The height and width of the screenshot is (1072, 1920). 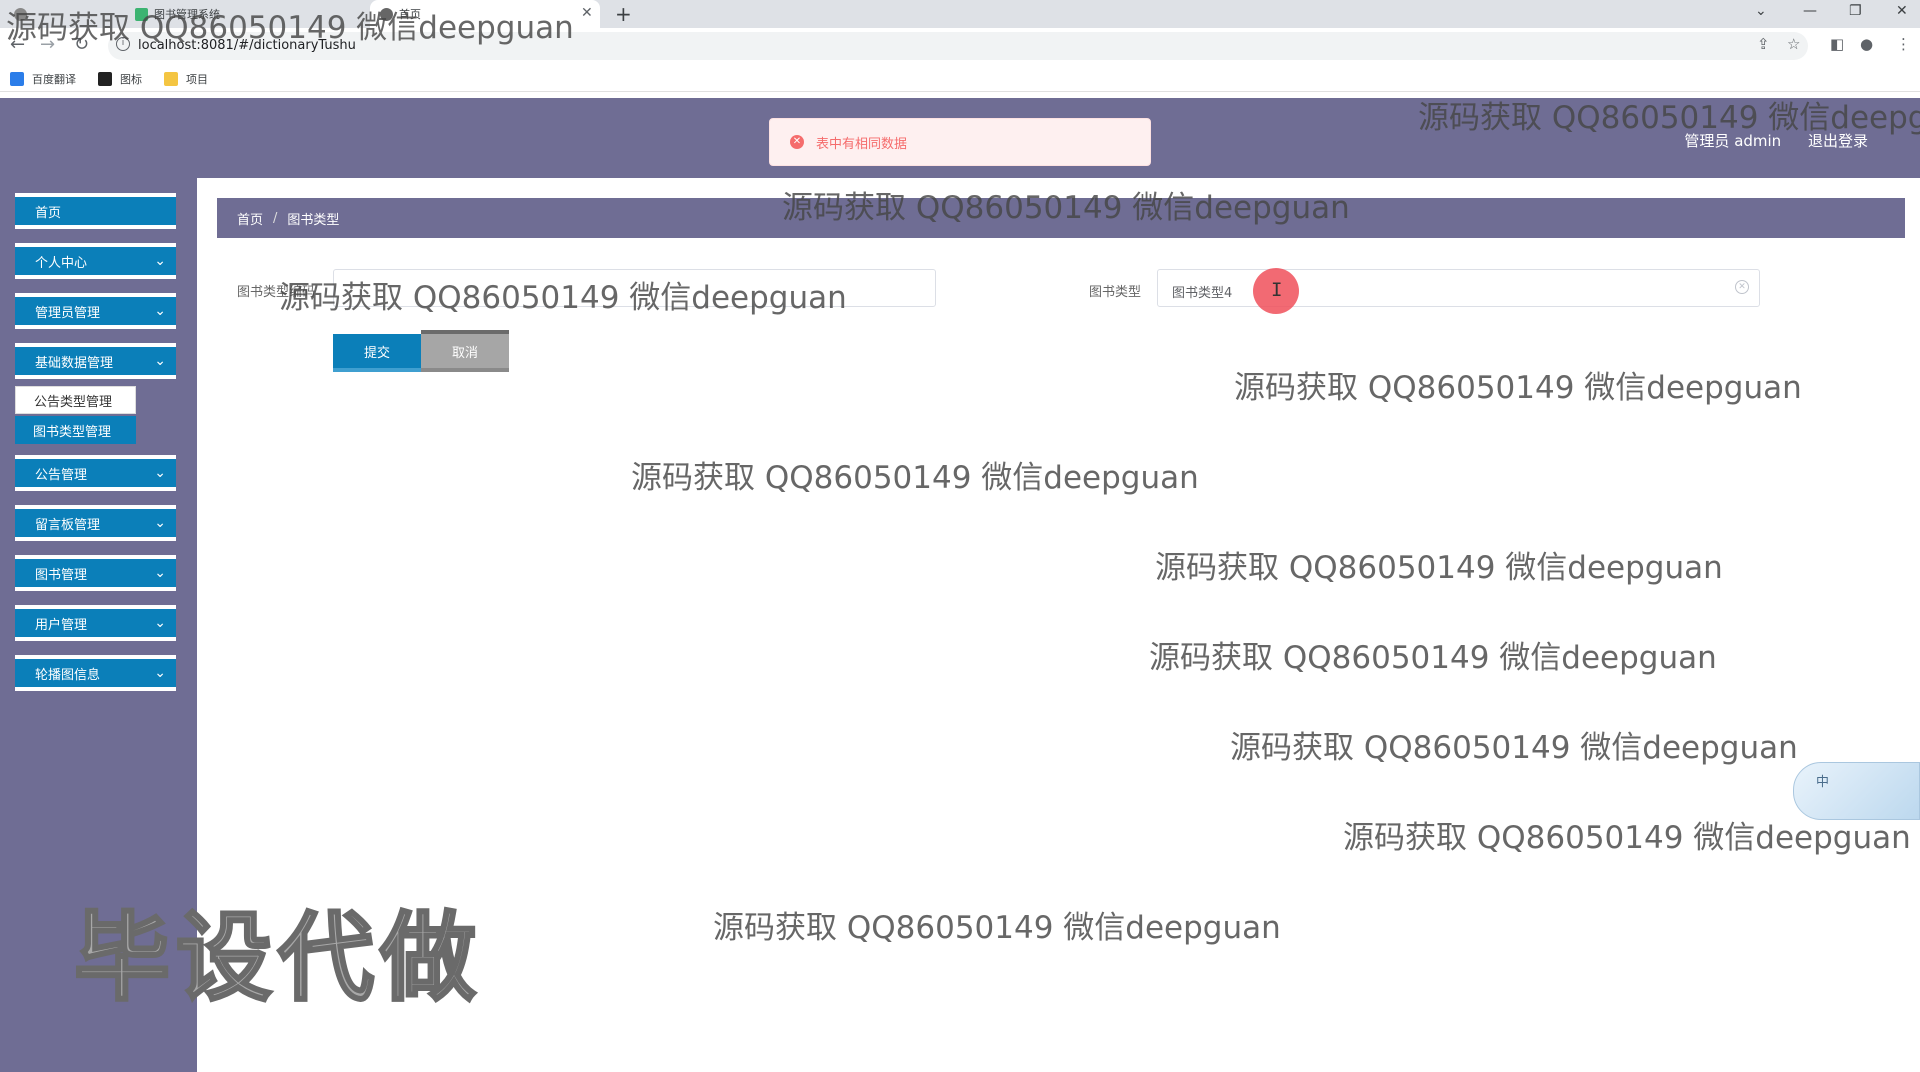 What do you see at coordinates (61, 263) in the screenshot?
I see `sidebar-item-label: 个人中心` at bounding box center [61, 263].